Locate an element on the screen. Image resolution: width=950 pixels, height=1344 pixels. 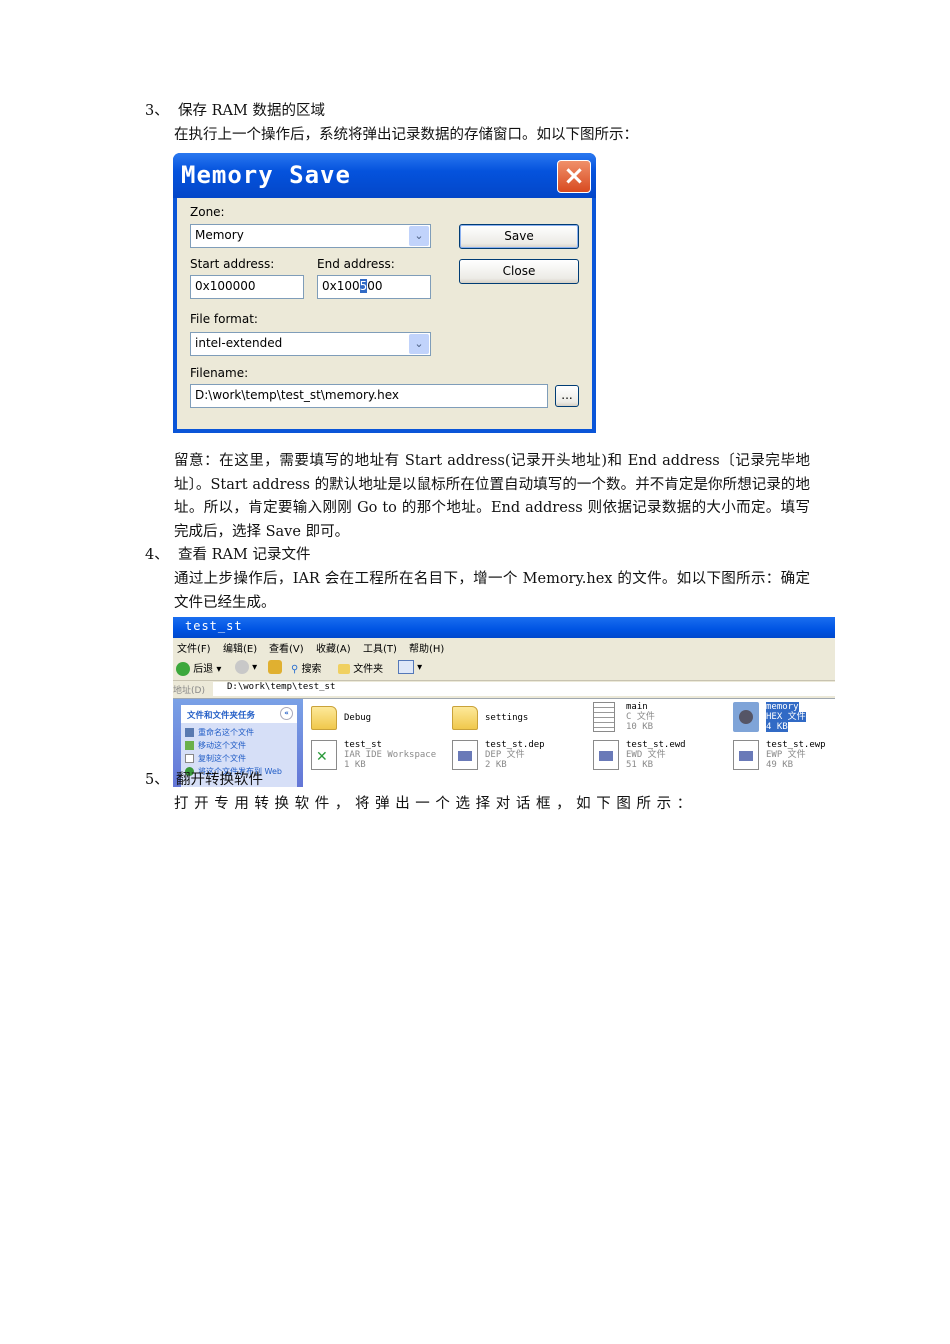
search-button: ⚲ 搜索 is located at coordinates (306, 667).